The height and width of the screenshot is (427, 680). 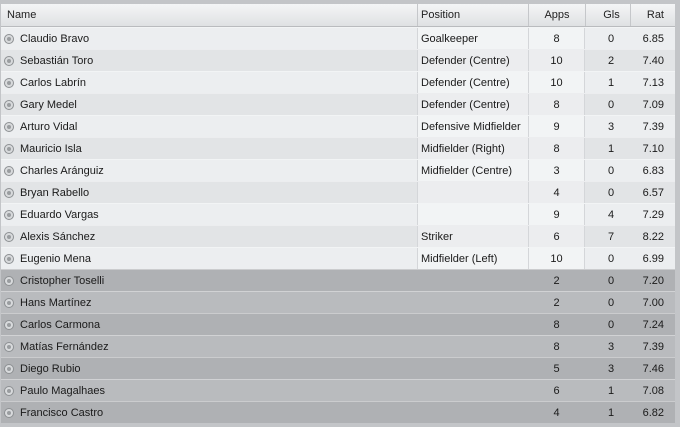 I want to click on table-row: Bryan Rabello 4 0 6.57, so click(x=338, y=192).